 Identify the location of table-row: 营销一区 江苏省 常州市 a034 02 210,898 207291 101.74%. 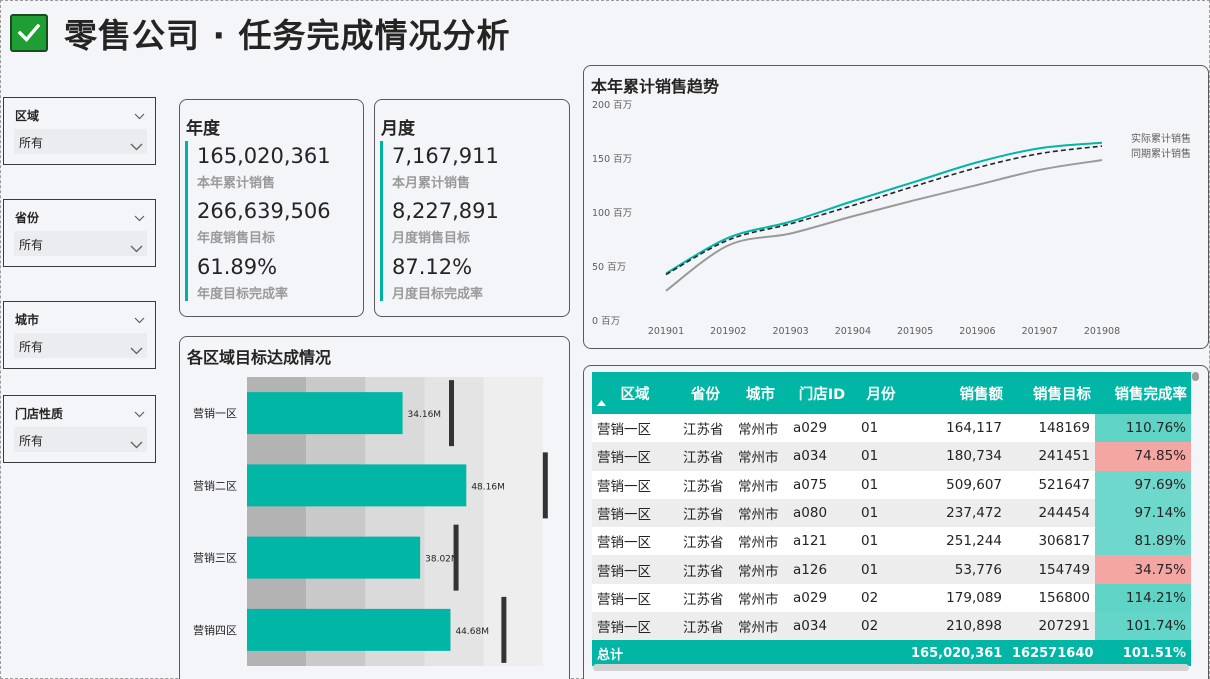
(891, 626).